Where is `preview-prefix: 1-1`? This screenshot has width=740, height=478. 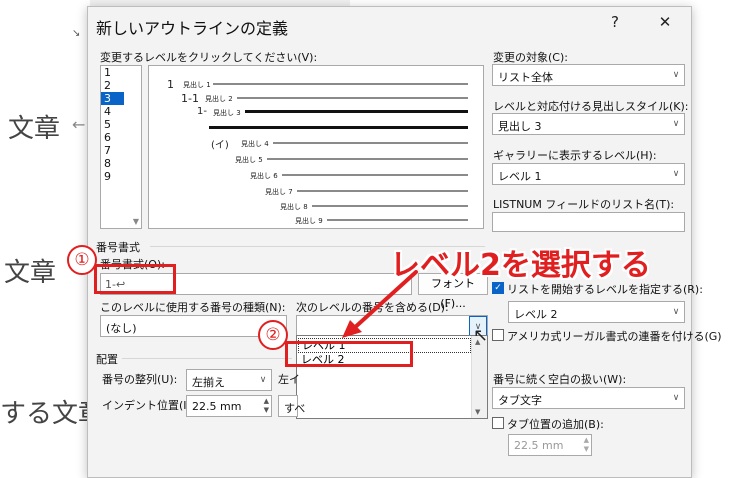
preview-prefix: 1-1 is located at coordinates (190, 98).